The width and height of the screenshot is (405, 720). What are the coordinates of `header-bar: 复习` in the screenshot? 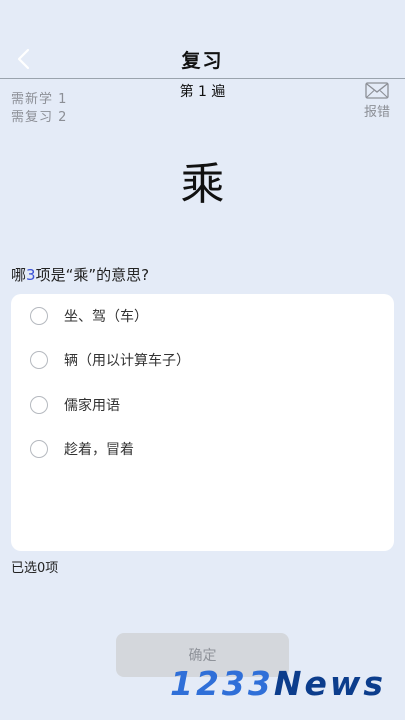 It's located at (202, 39).